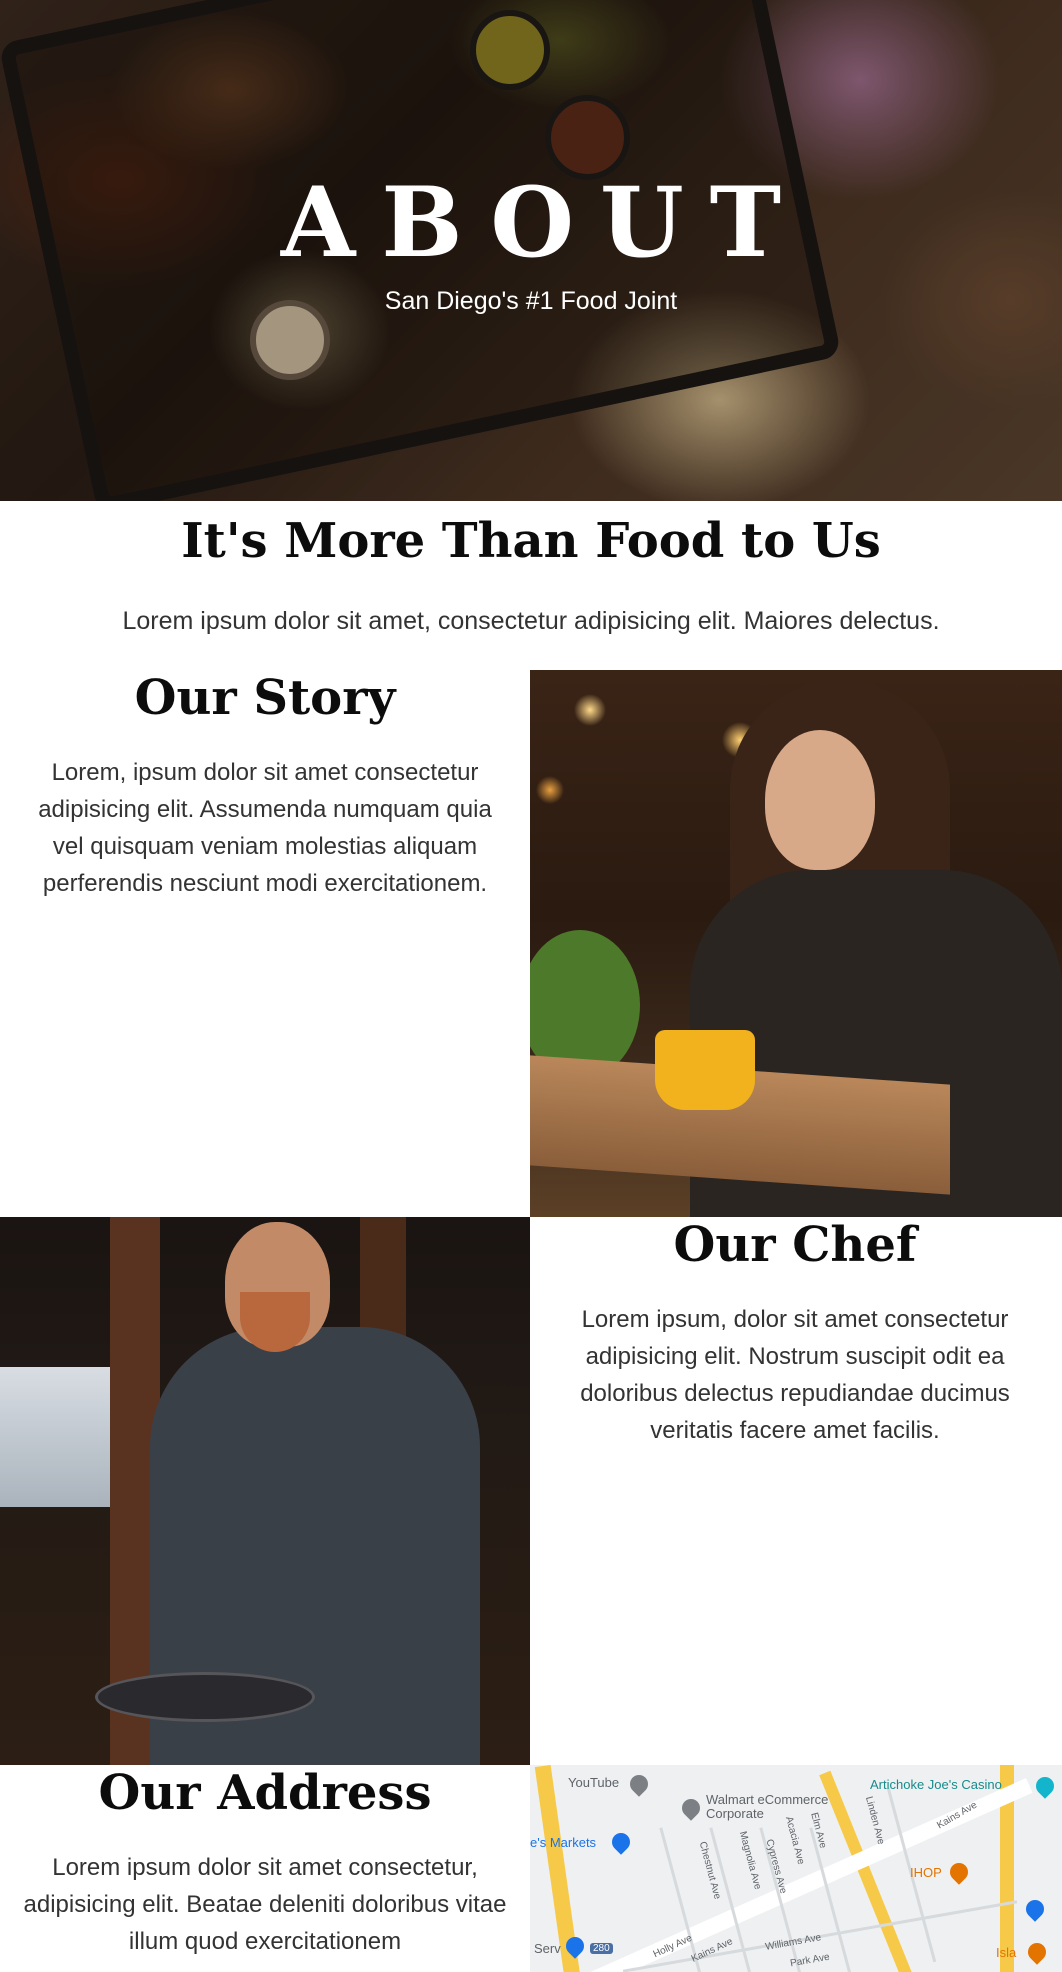  What do you see at coordinates (926, 1872) in the screenshot?
I see `map-label-ihop: IHOP` at bounding box center [926, 1872].